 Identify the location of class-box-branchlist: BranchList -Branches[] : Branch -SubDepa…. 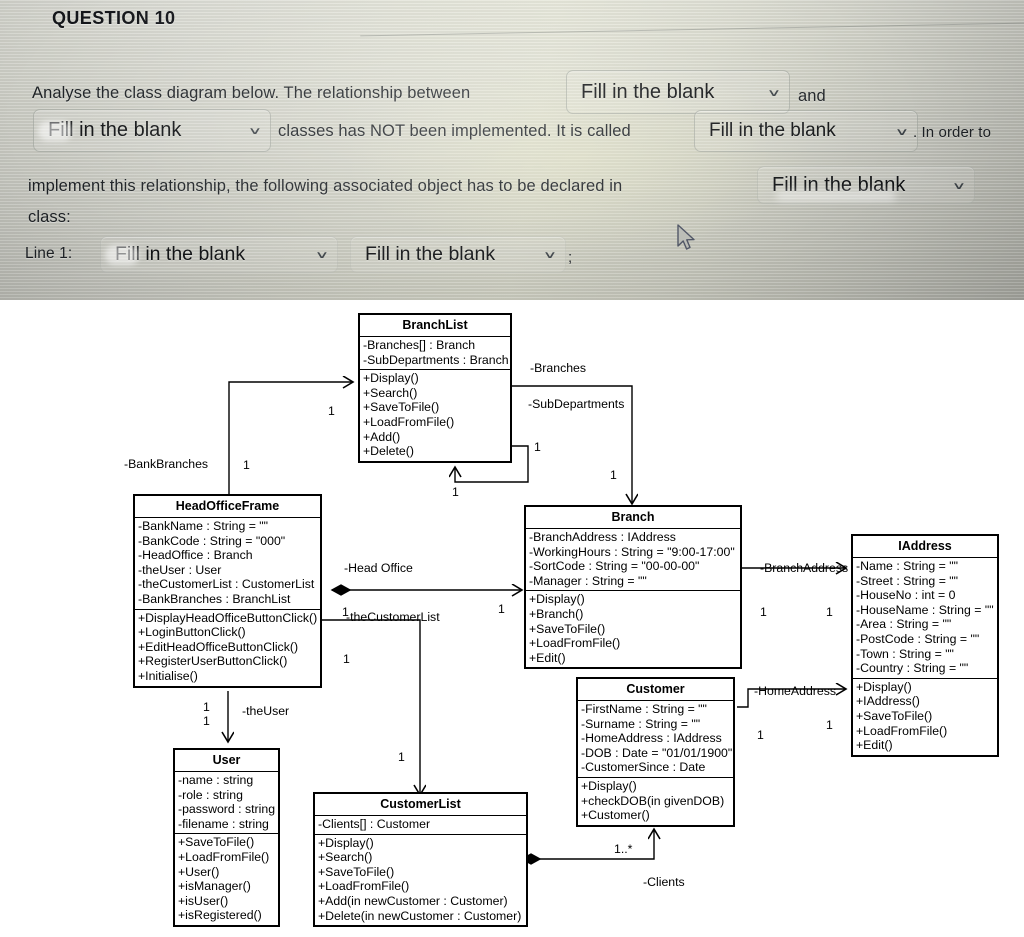
(435, 388).